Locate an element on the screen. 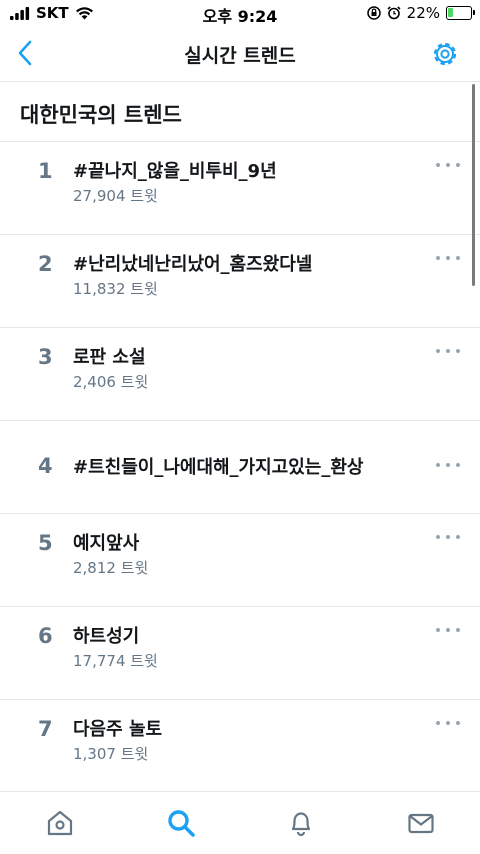 Image resolution: width=480 pixels, height=854 pixels. trend-name: 로판 소설 is located at coordinates (109, 357).